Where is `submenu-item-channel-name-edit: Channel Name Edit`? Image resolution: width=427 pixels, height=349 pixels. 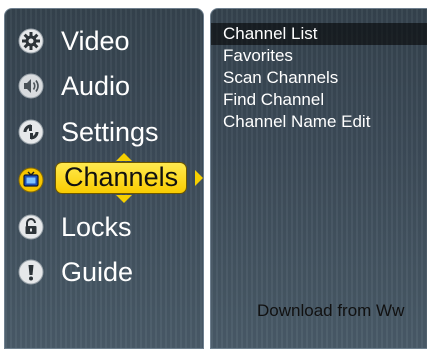
submenu-item-channel-name-edit: Channel Name Edit is located at coordinates (325, 122).